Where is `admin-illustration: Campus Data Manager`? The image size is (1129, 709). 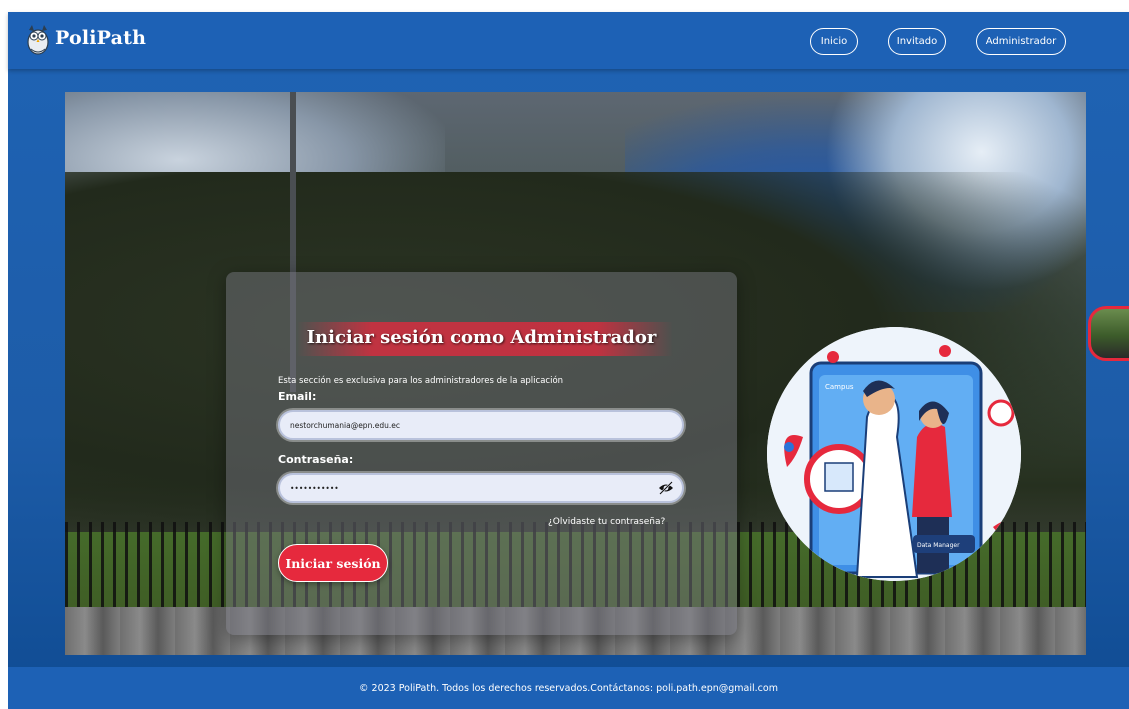 admin-illustration: Campus Data Manager is located at coordinates (894, 454).